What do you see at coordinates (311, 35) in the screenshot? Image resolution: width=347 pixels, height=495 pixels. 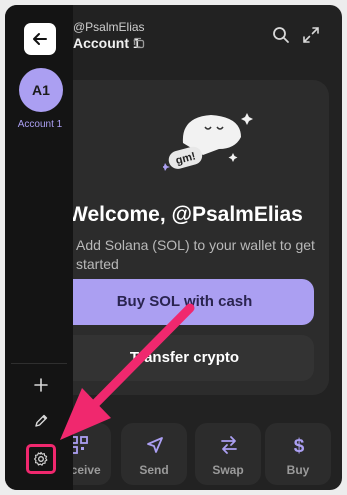 I see `expand-icon` at bounding box center [311, 35].